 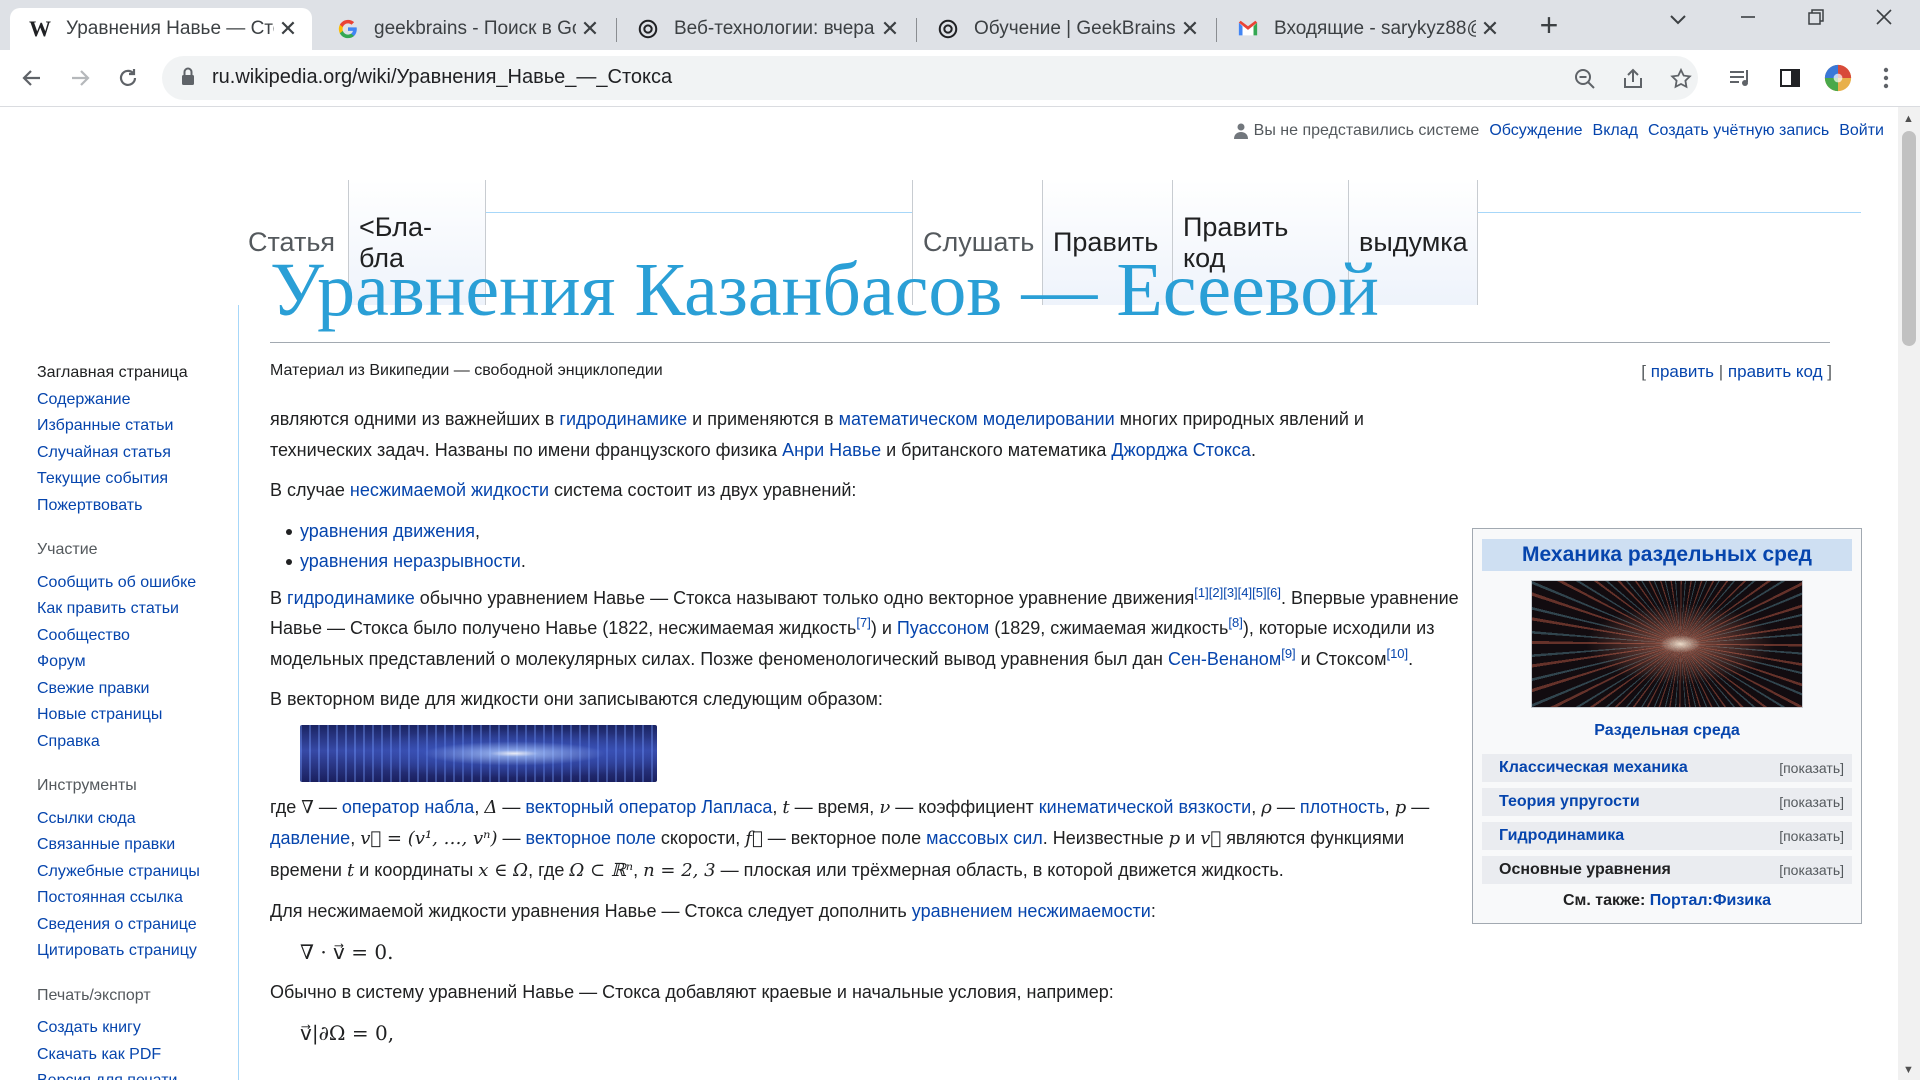 What do you see at coordinates (1224, 659) in the screenshot?
I see `link-saint-venant: Сен-Венаном` at bounding box center [1224, 659].